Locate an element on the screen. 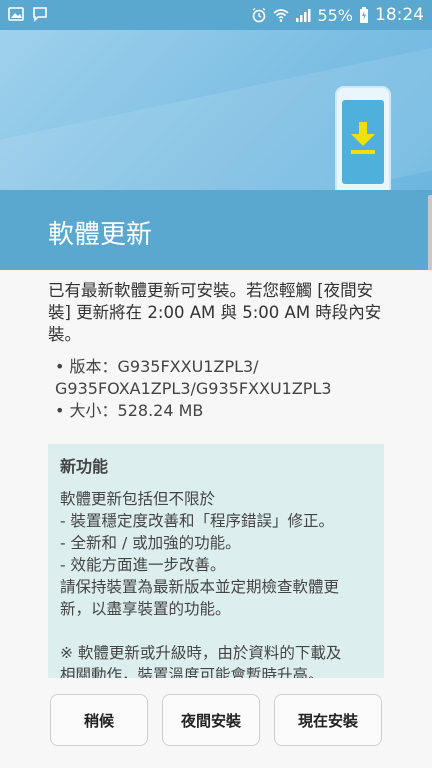 This screenshot has height=768, width=432. feature-line: - 效能方面進一步改善。 is located at coordinates (143, 565).